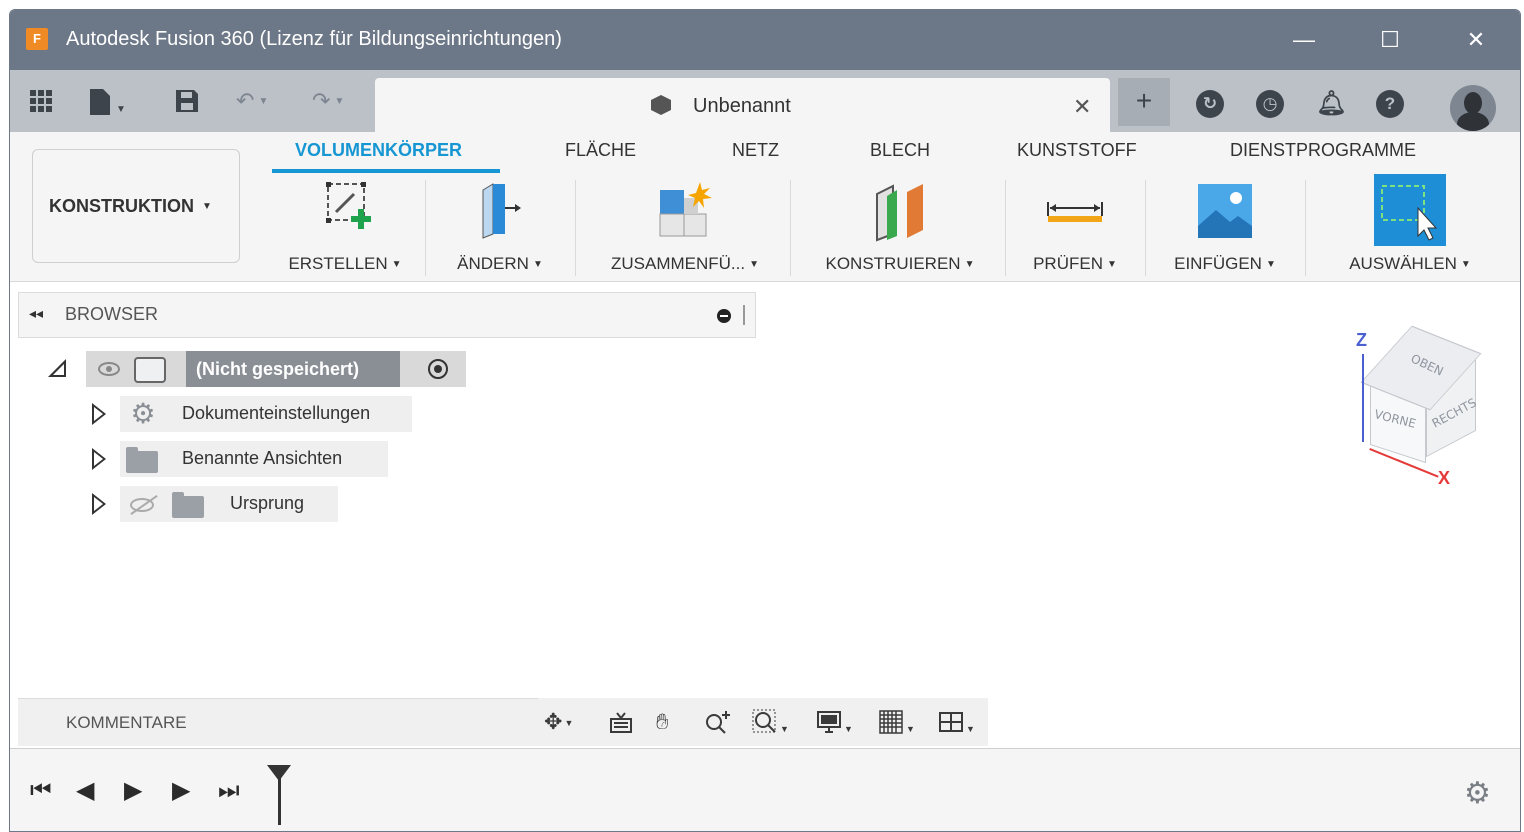  Describe the element at coordinates (661, 105) in the screenshot. I see `document-cube-icon` at that location.